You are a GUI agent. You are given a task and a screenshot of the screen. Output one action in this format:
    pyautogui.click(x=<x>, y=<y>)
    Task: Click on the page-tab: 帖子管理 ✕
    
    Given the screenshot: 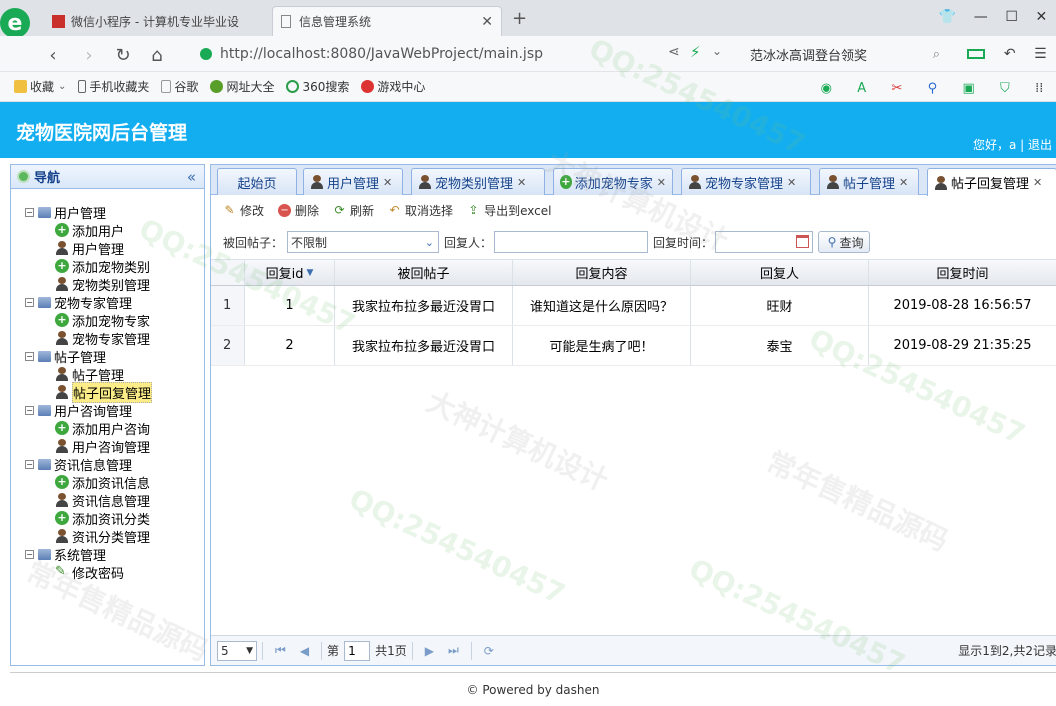 What is the action you would take?
    pyautogui.click(x=869, y=181)
    